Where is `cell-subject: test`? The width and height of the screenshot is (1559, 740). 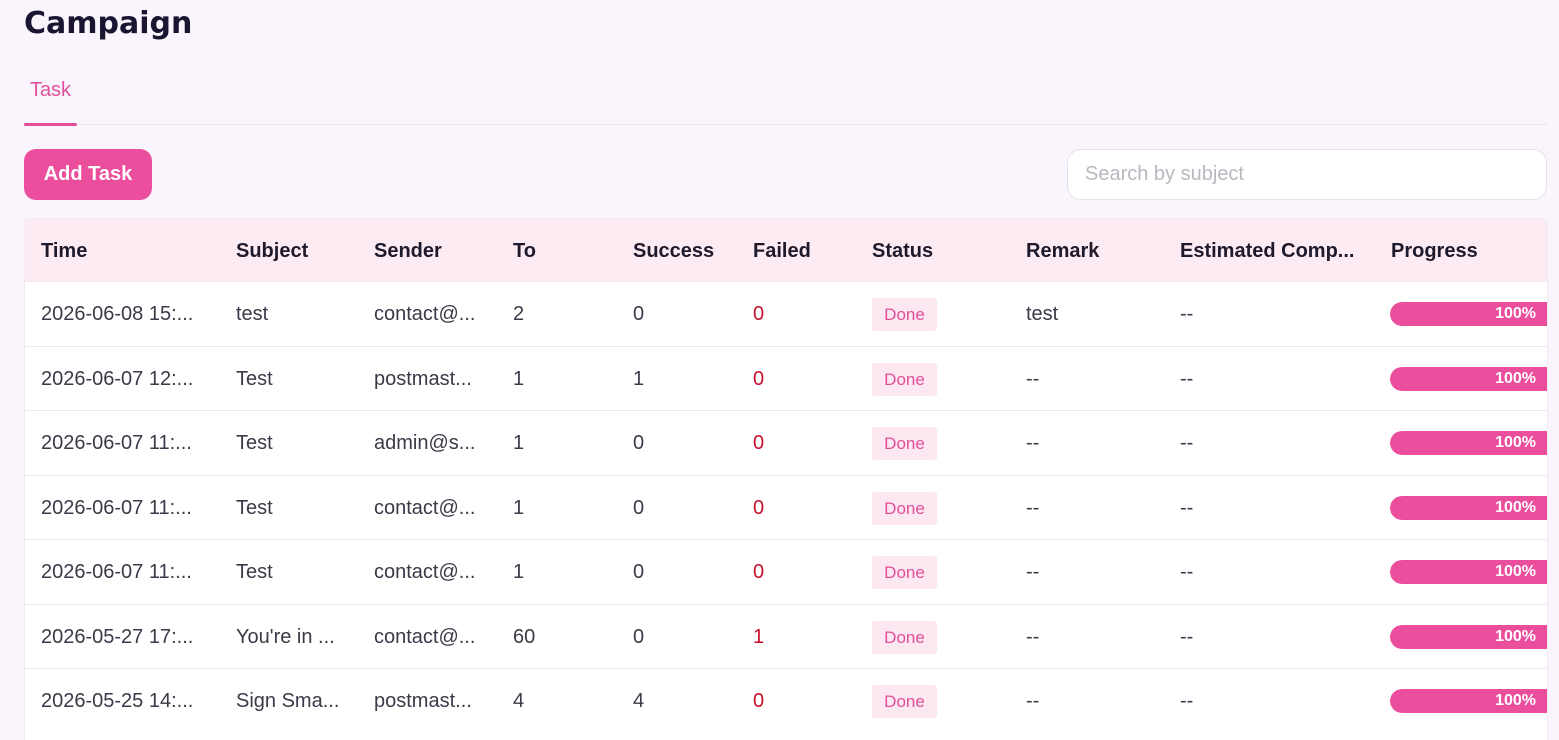 cell-subject: test is located at coordinates (252, 314).